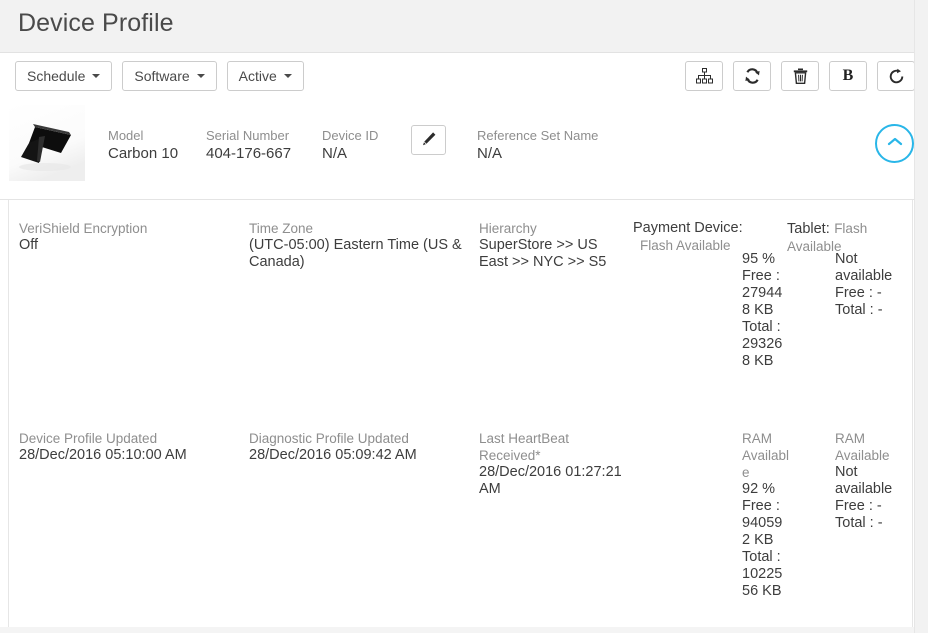 The height and width of the screenshot is (633, 928). I want to click on toolbar-dropdown-group: Schedule Software Active, so click(159, 76).